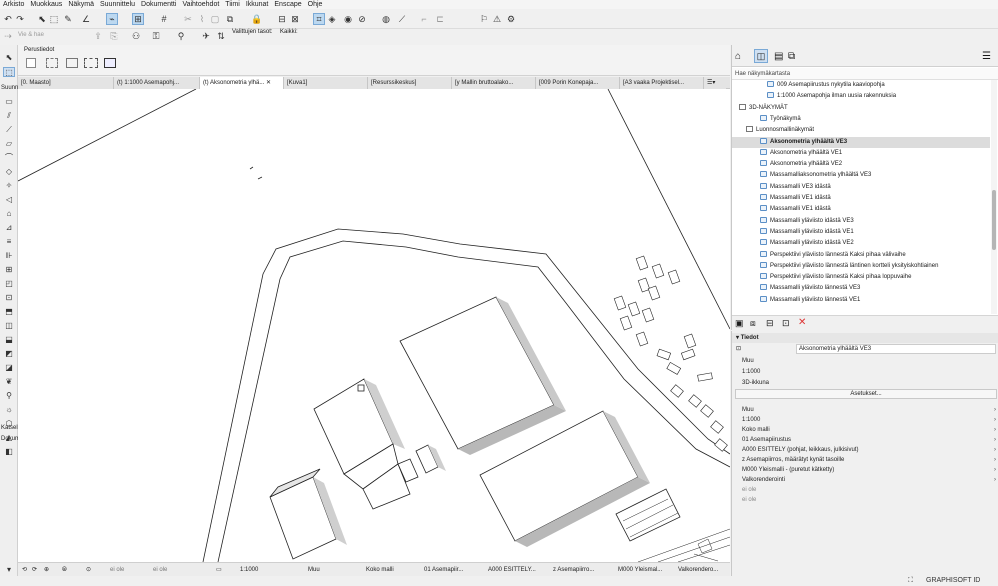  What do you see at coordinates (66, 83) in the screenshot?
I see `tab-maasto: [0. Maasto]` at bounding box center [66, 83].